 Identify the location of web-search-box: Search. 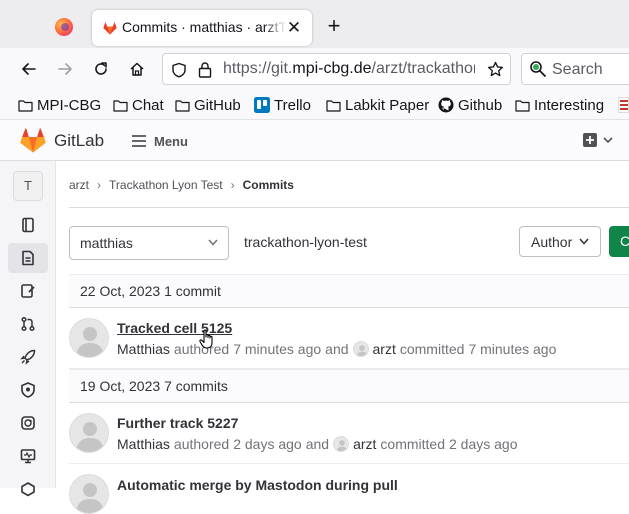
(575, 69).